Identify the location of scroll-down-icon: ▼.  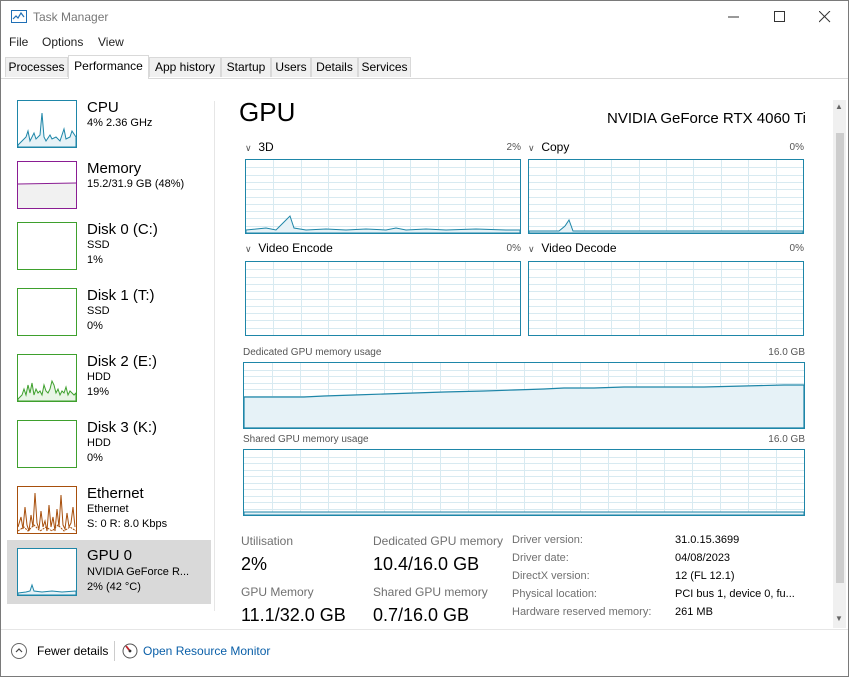
(839, 618).